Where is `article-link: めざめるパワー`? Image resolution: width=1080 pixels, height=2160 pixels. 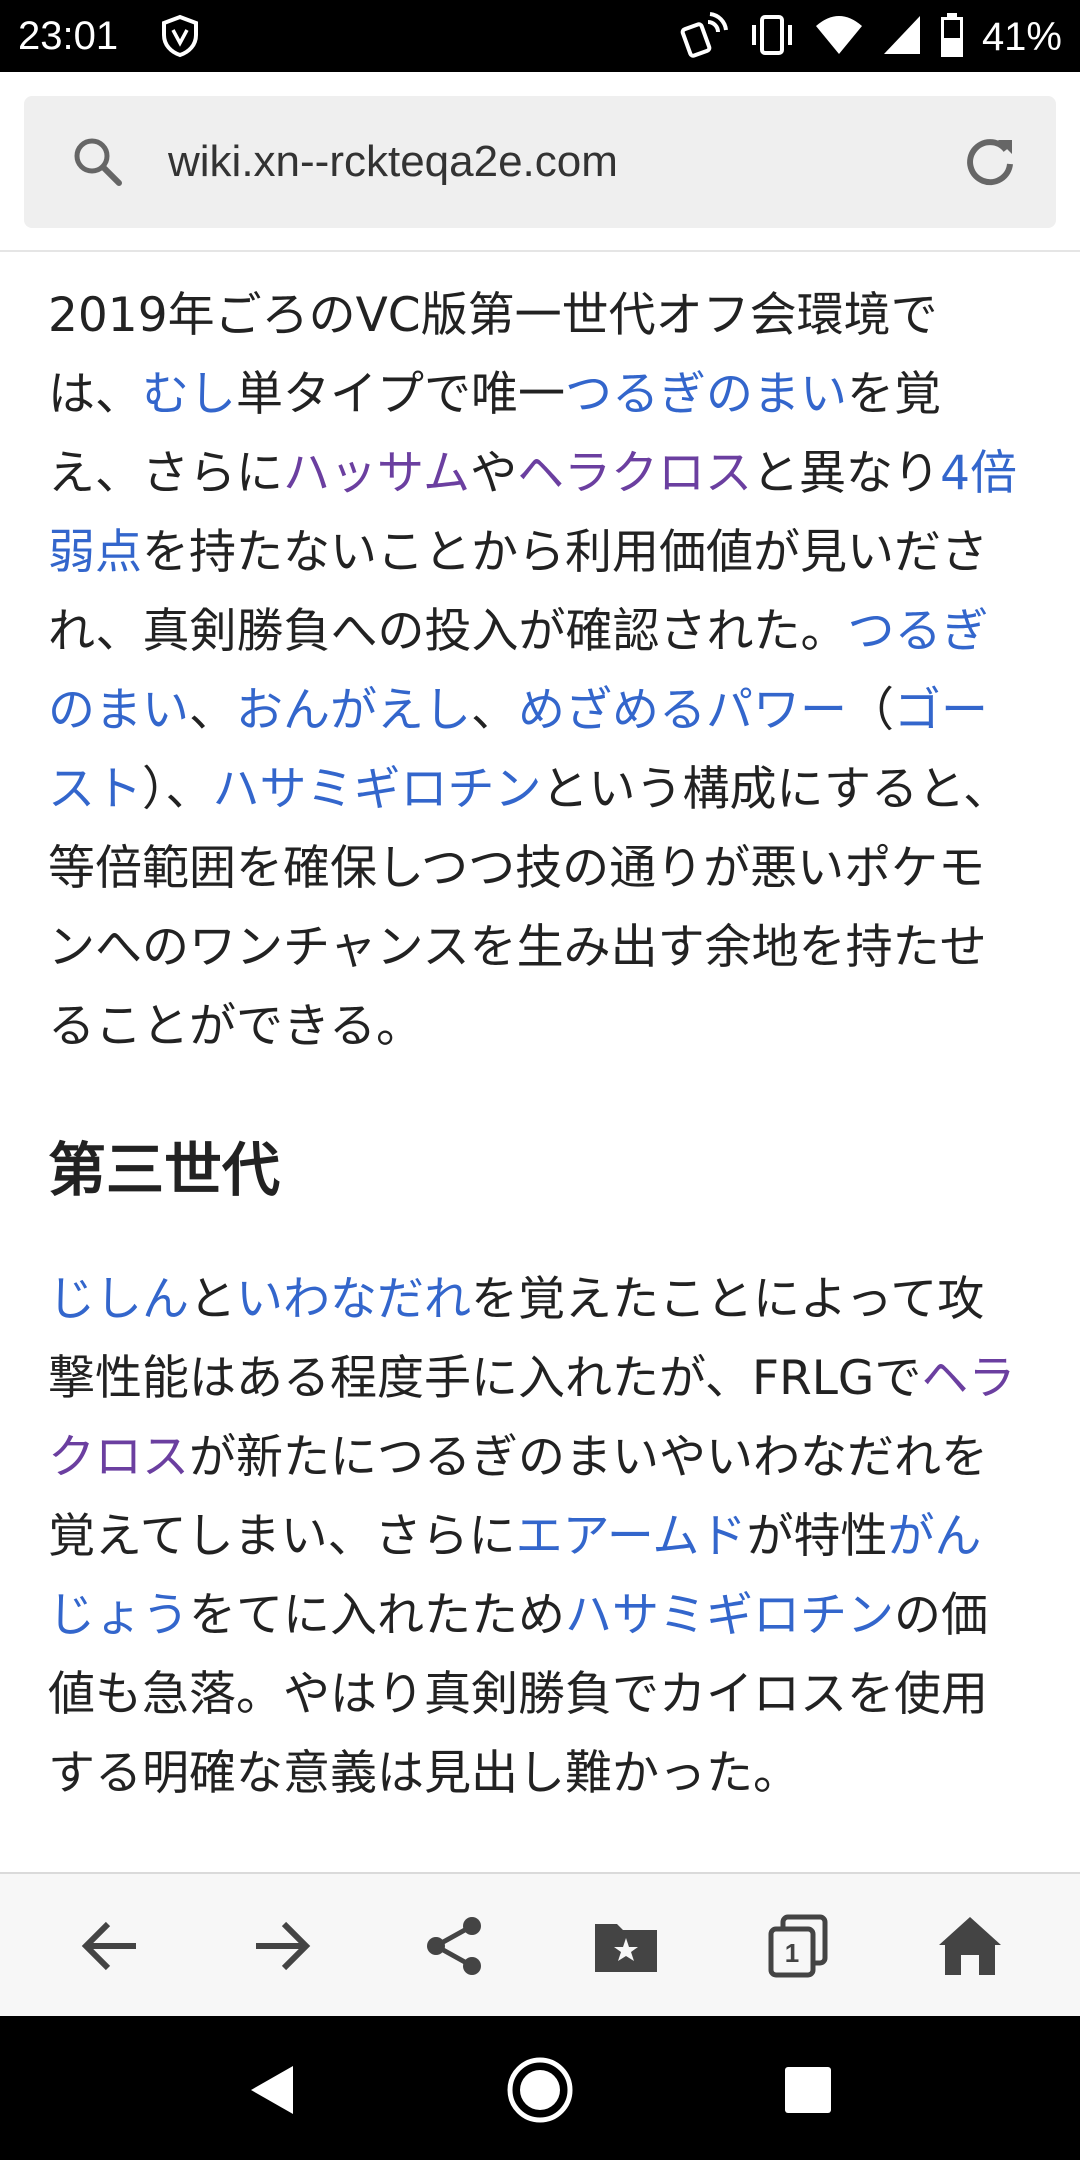
article-link: めざめるパワー is located at coordinates (682, 710).